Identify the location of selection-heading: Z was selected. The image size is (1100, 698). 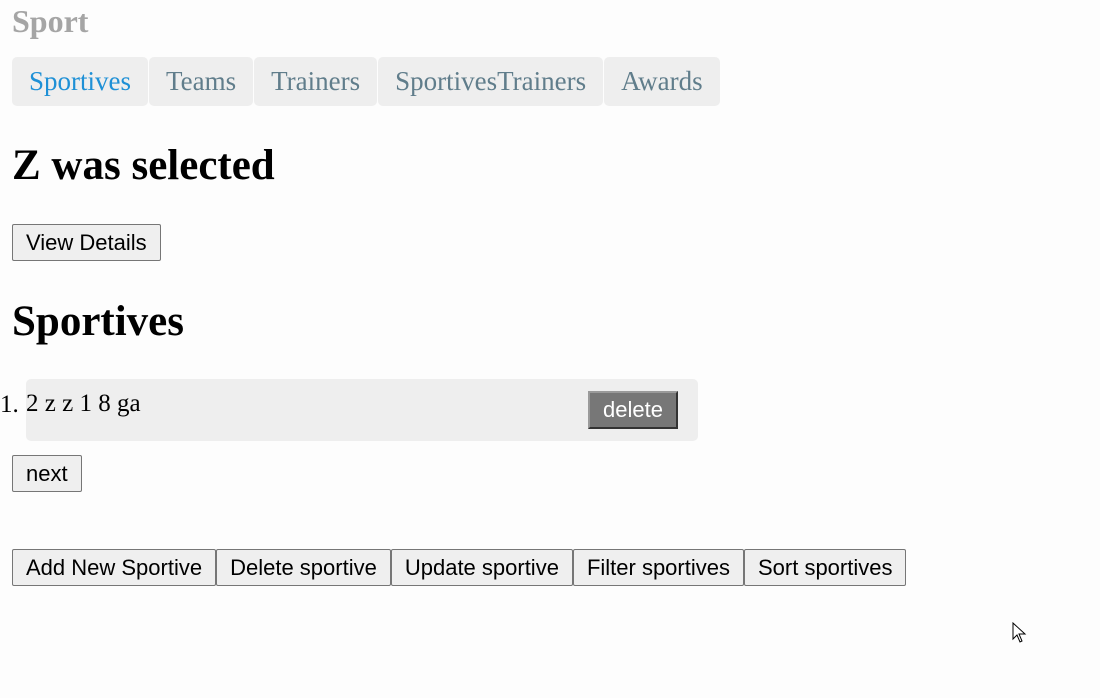
(143, 165).